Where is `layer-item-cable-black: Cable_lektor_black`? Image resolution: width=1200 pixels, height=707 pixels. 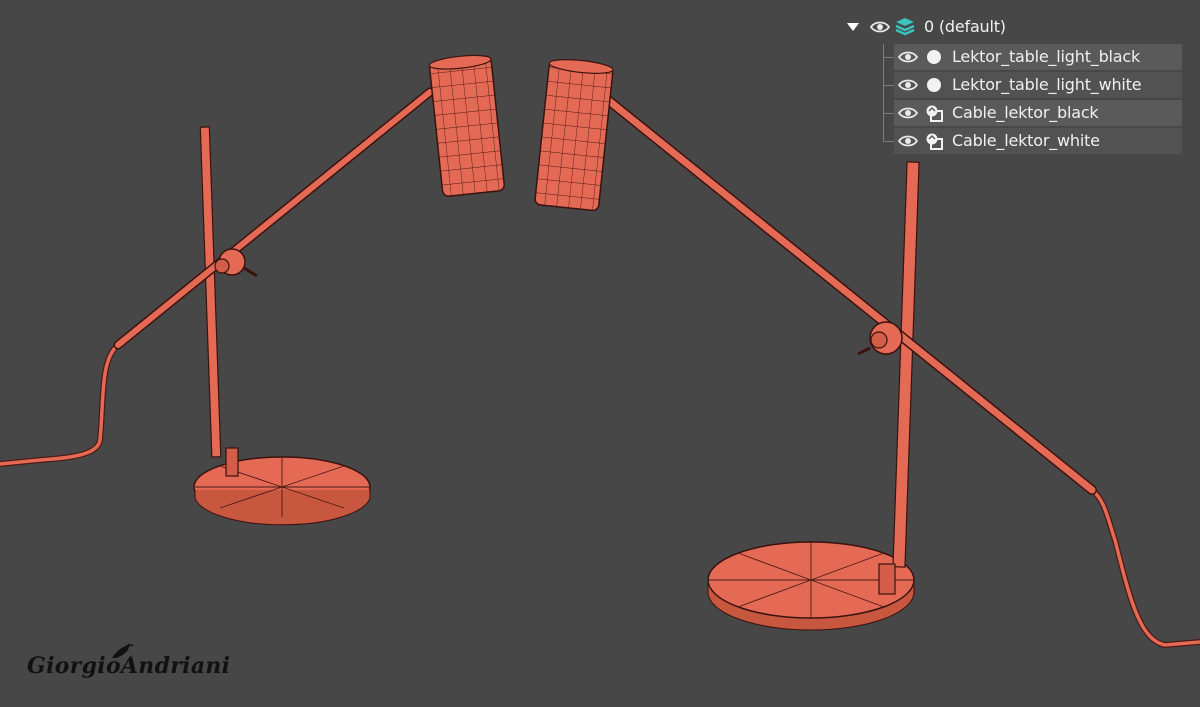
layer-item-cable-black: Cable_lektor_black is located at coordinates (1038, 113).